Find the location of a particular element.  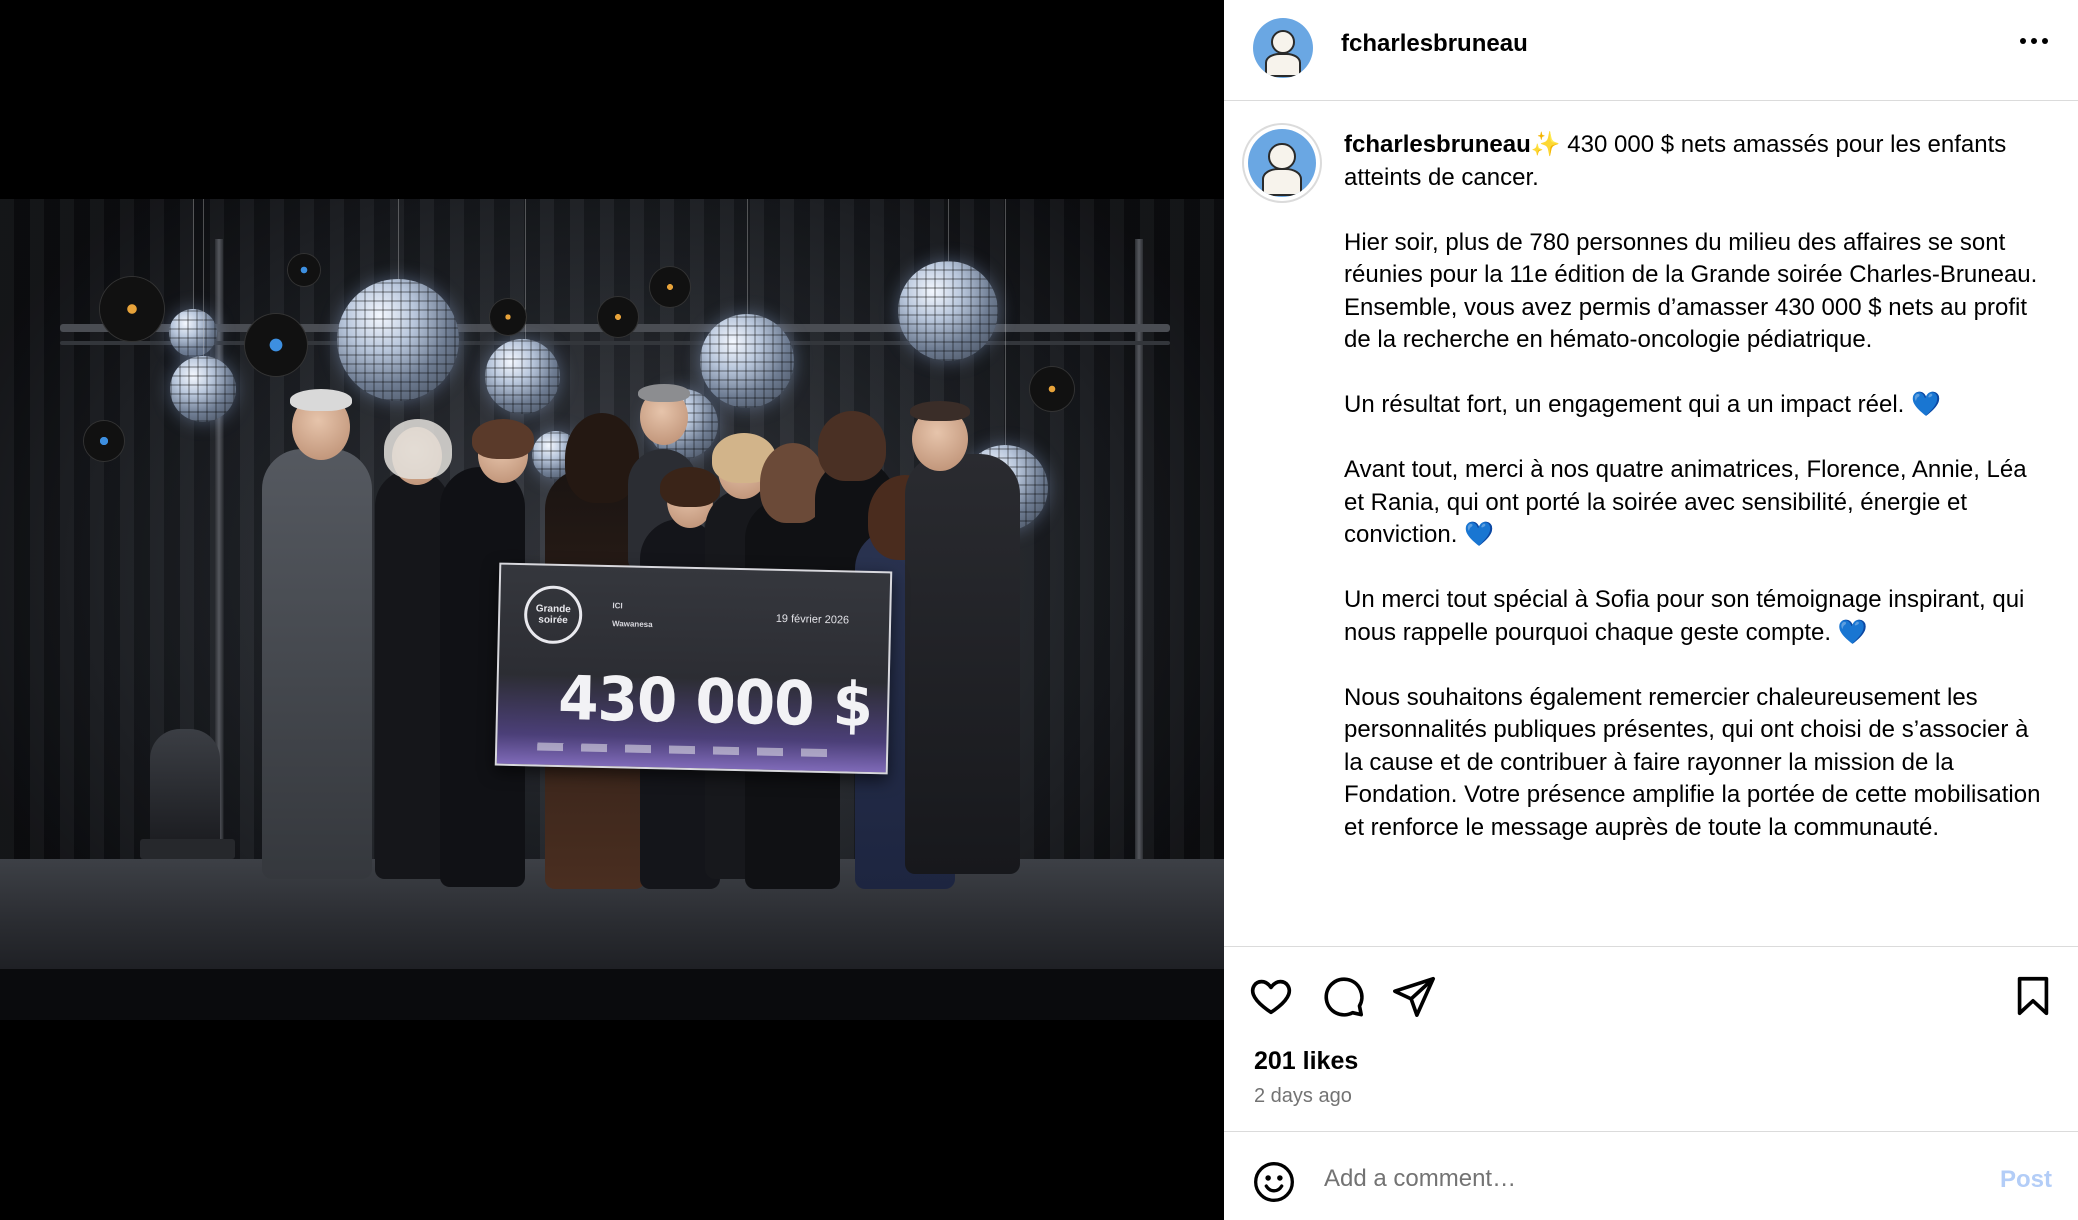

comment-bar: Post is located at coordinates (1651, 1175).